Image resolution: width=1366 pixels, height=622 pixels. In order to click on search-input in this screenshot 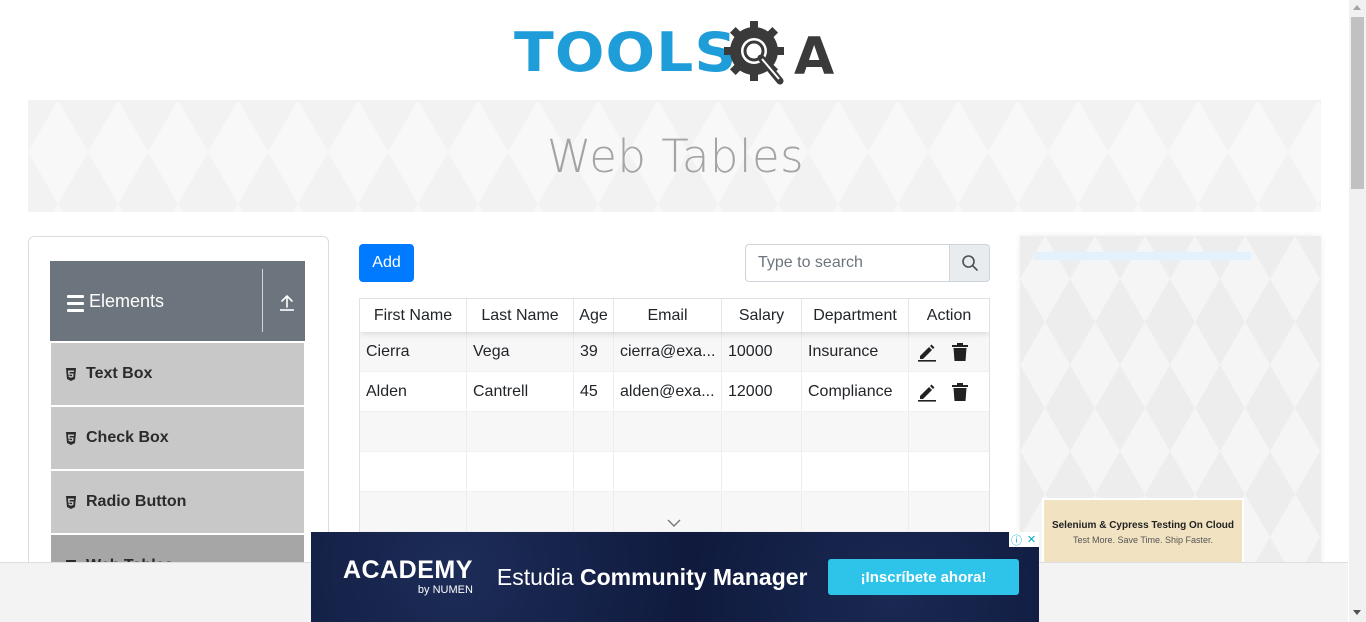, I will do `click(847, 263)`.